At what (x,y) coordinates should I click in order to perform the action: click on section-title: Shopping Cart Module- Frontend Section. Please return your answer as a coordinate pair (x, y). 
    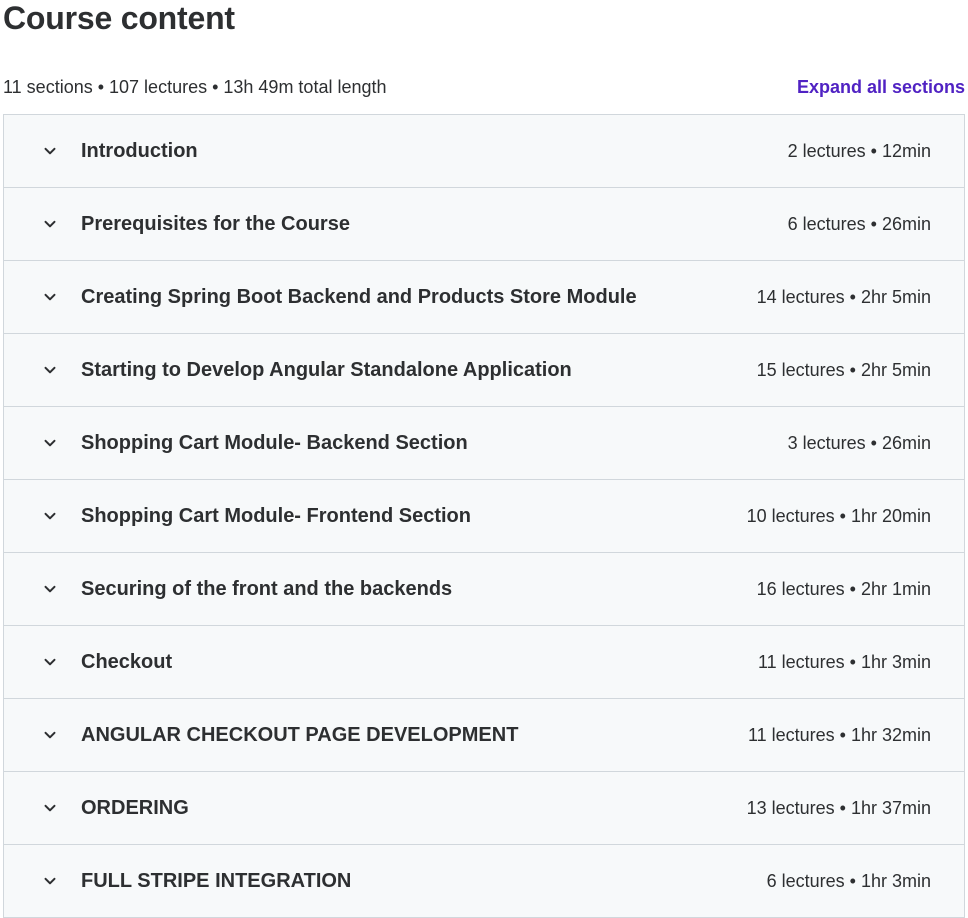
    Looking at the image, I should click on (276, 516).